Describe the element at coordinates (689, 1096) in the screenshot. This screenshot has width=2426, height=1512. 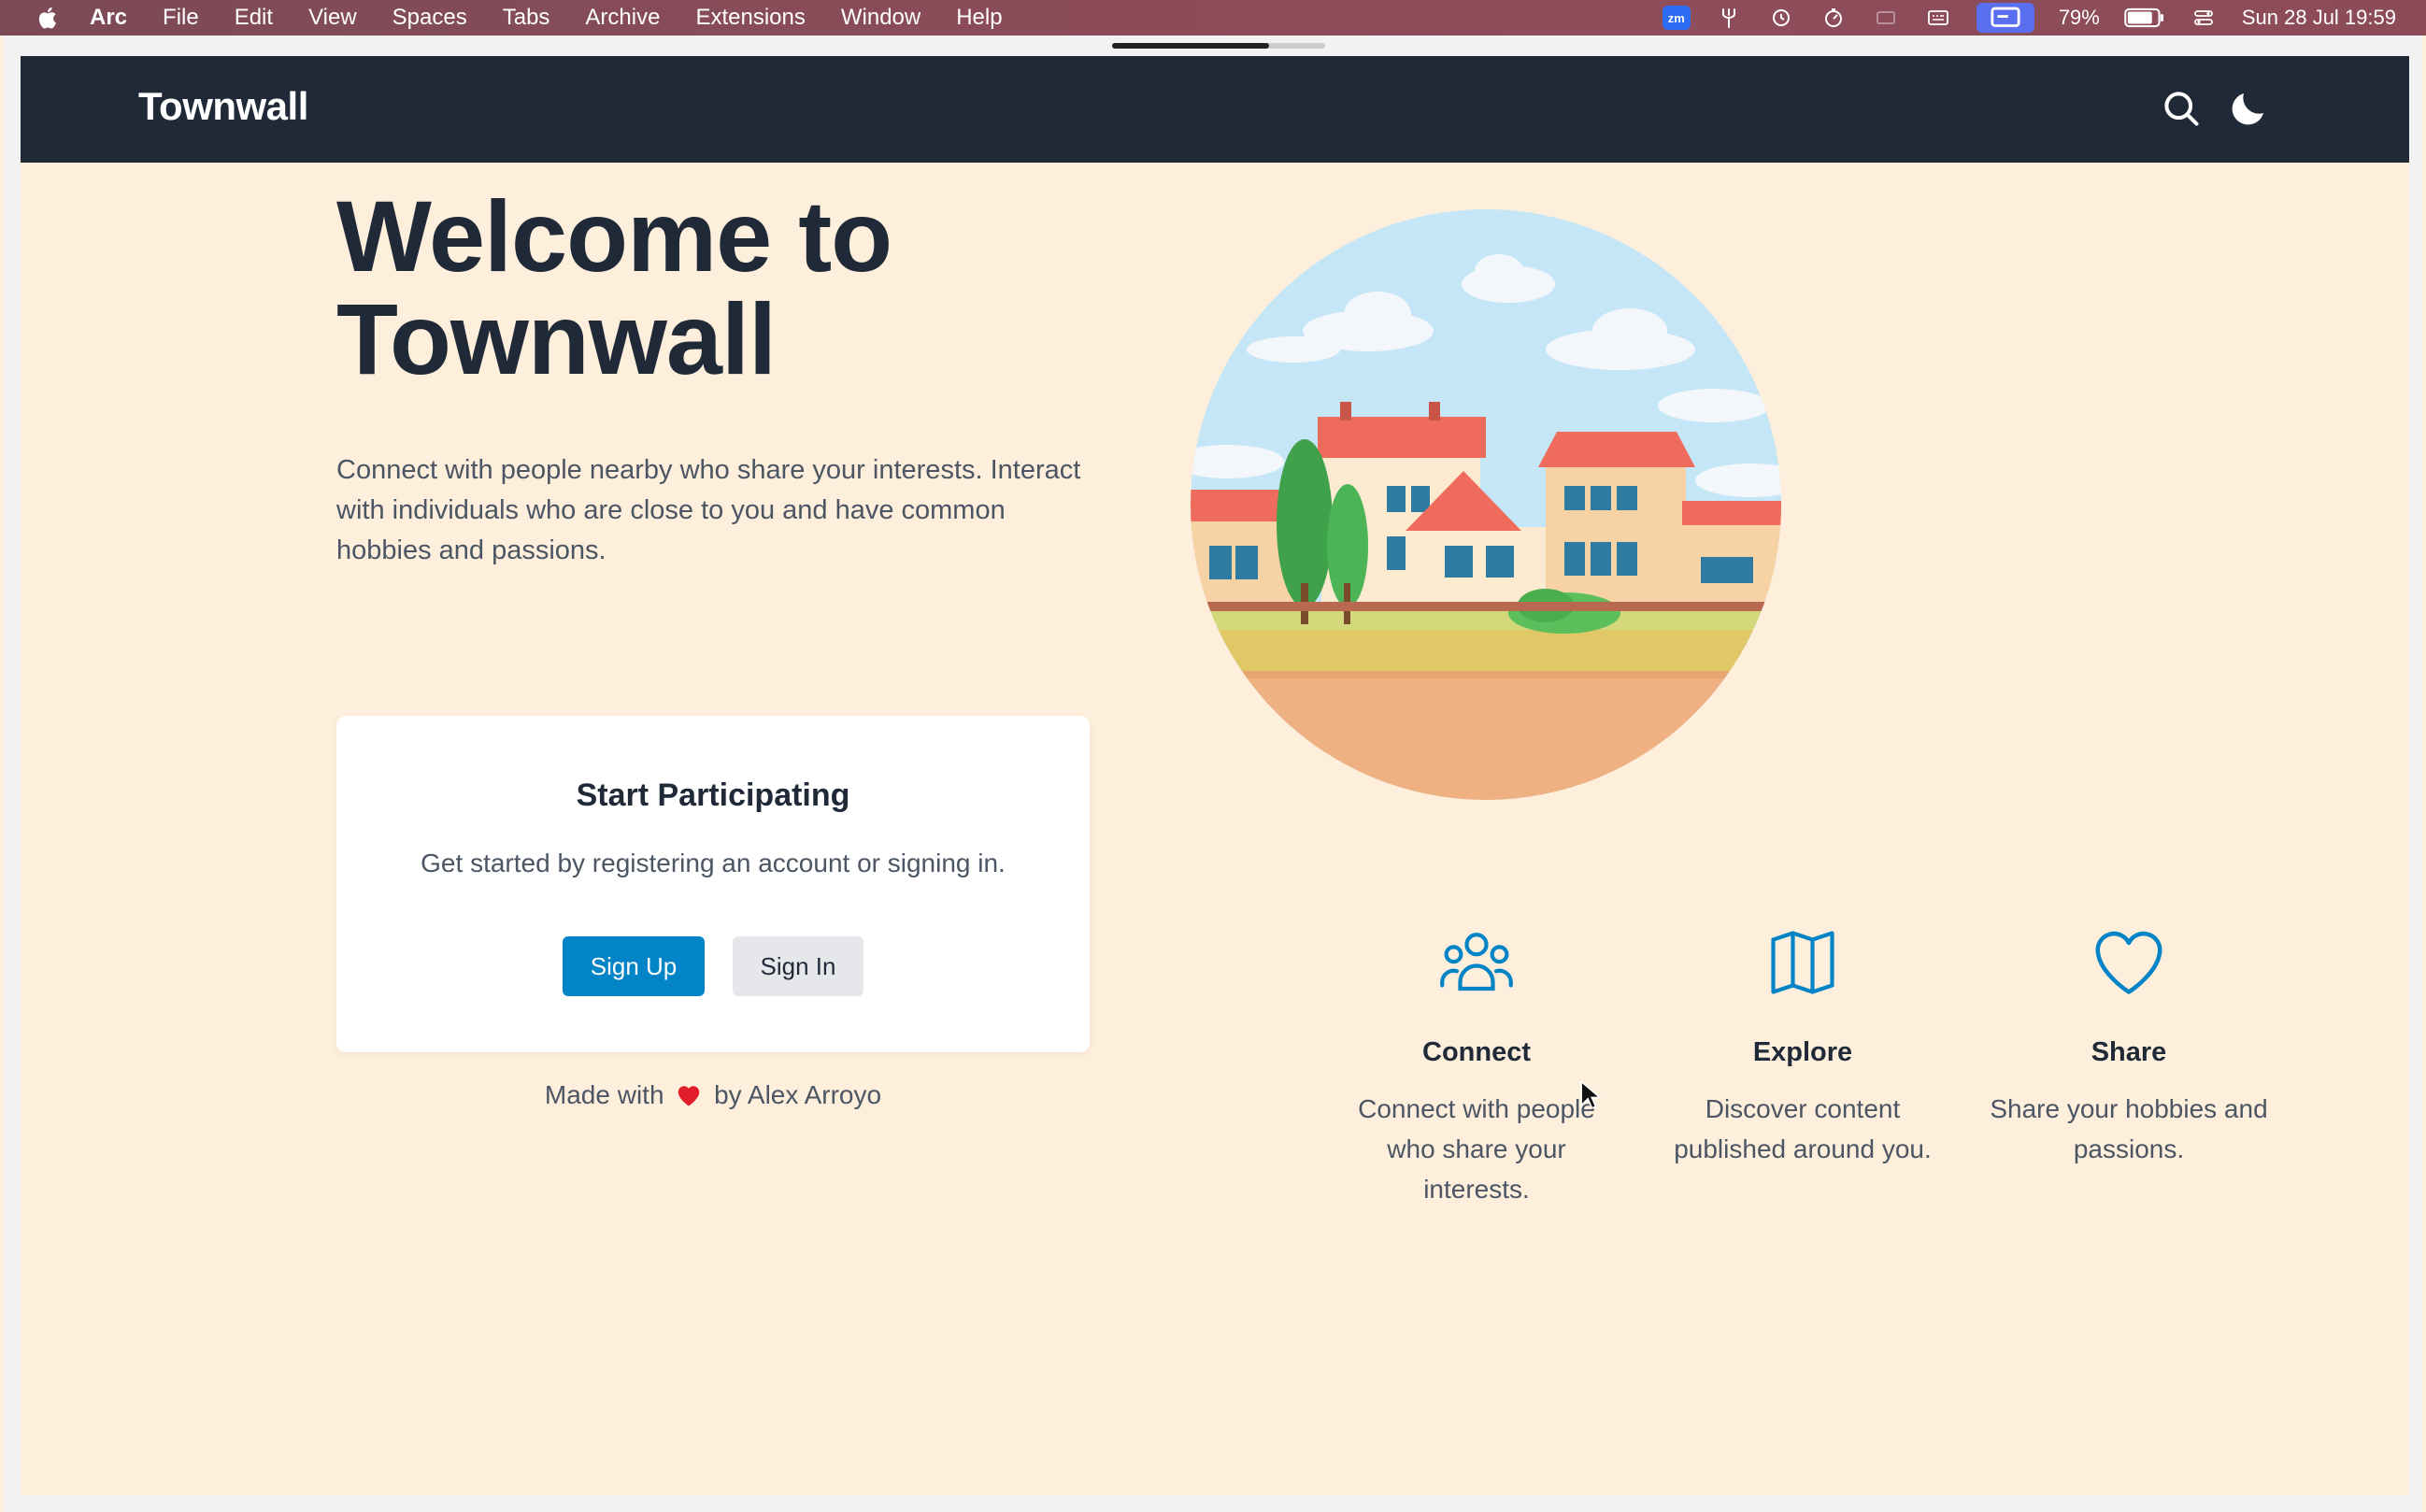
I see `red-heart-icon` at that location.